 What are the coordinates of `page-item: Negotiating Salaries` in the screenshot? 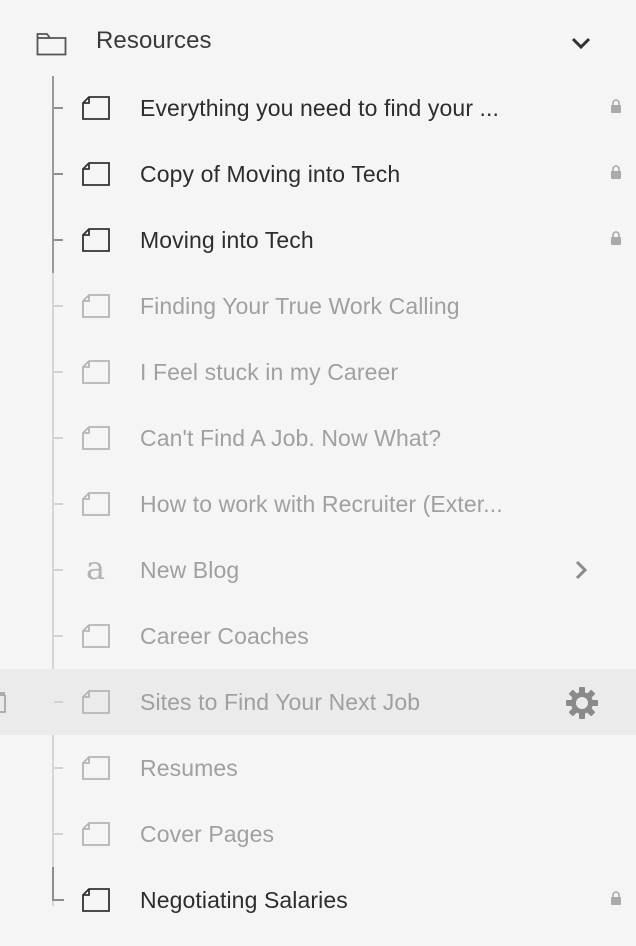 It's located at (318, 900).